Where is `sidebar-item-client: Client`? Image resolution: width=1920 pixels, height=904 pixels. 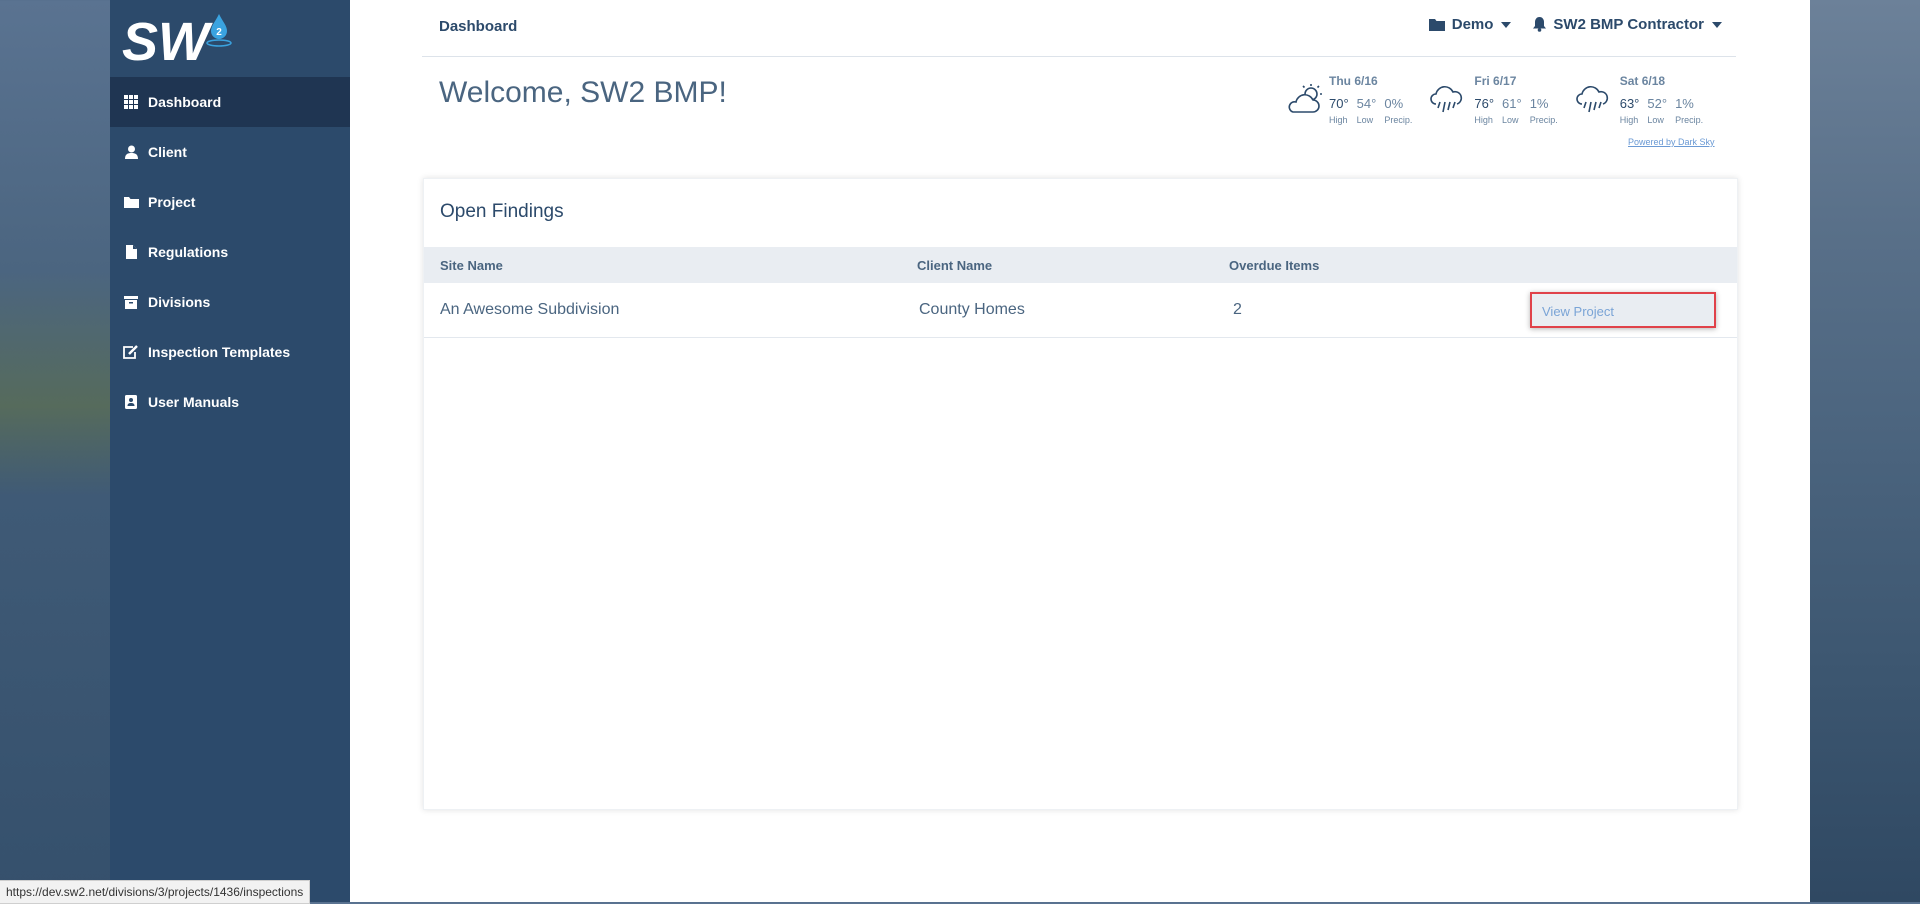 sidebar-item-client: Client is located at coordinates (230, 152).